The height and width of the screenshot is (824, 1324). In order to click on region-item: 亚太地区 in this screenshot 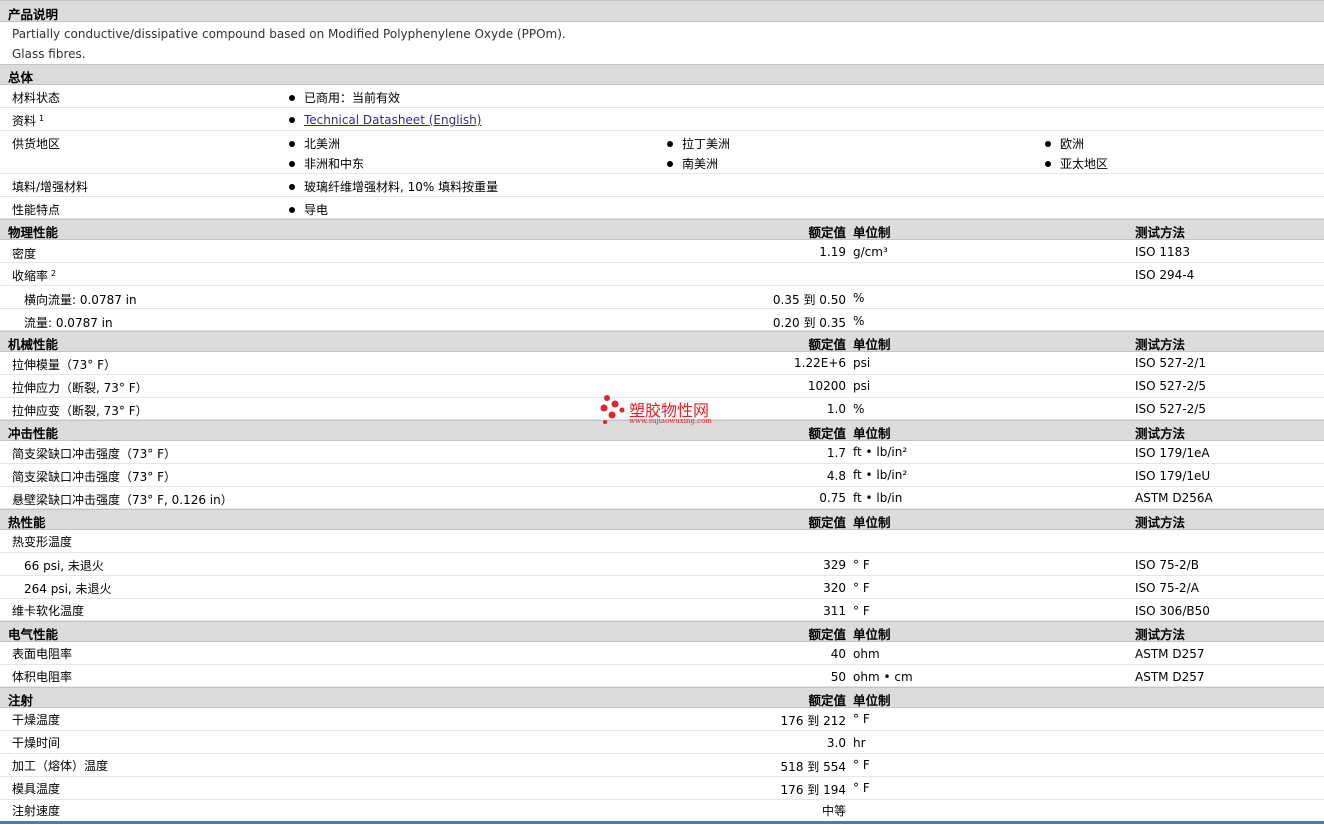, I will do `click(1076, 163)`.